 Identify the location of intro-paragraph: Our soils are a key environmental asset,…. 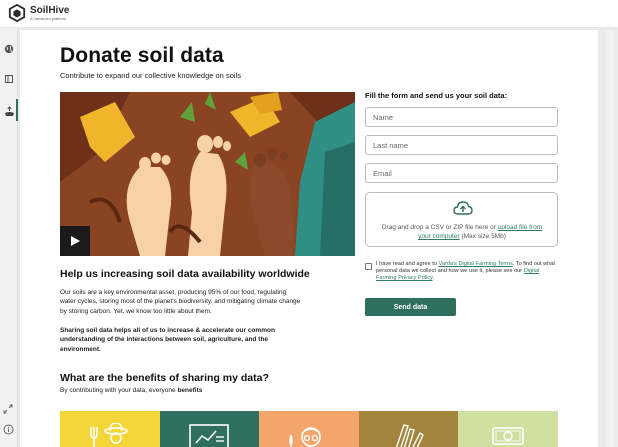
(180, 302).